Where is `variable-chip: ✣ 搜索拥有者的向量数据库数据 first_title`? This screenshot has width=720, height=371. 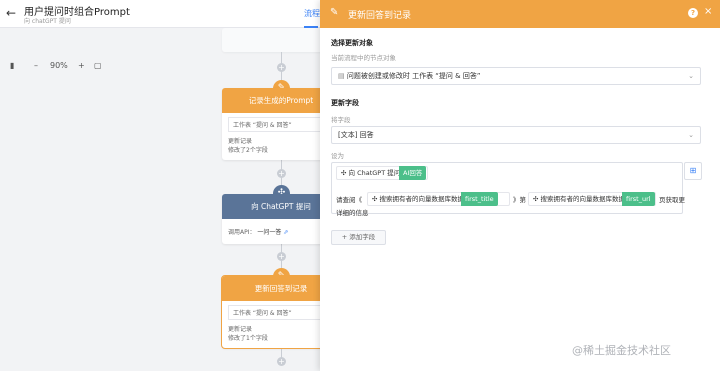
variable-chip: ✣ 搜索拥有者的向量数据库数据 first_title is located at coordinates (438, 199).